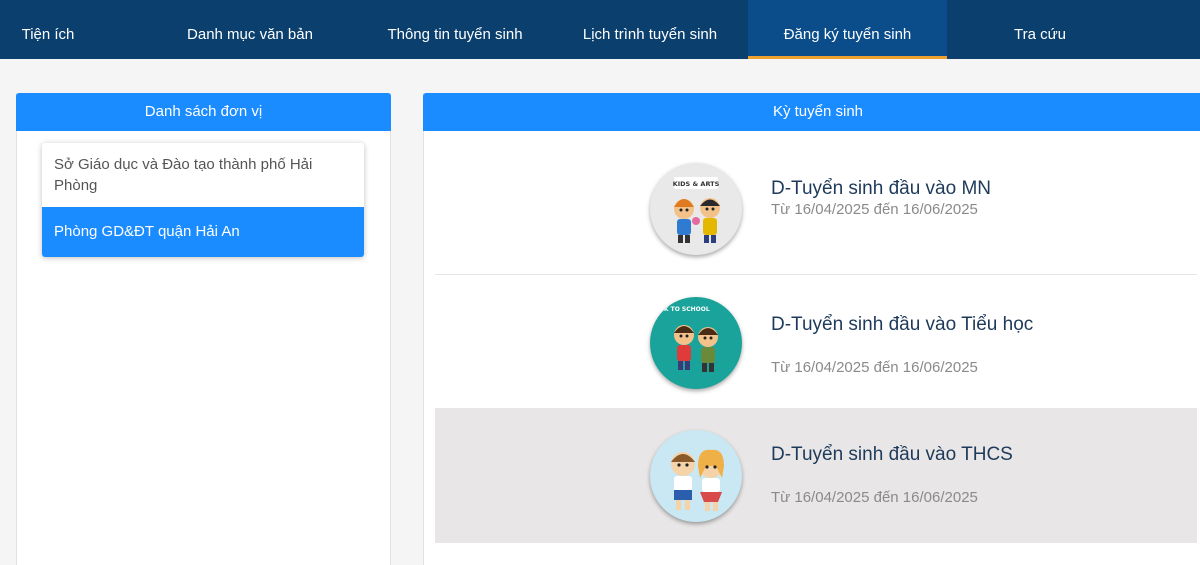 The height and width of the screenshot is (565, 1200). I want to click on term-title: D-Tuyển sinh đầu vào THCS, so click(892, 454).